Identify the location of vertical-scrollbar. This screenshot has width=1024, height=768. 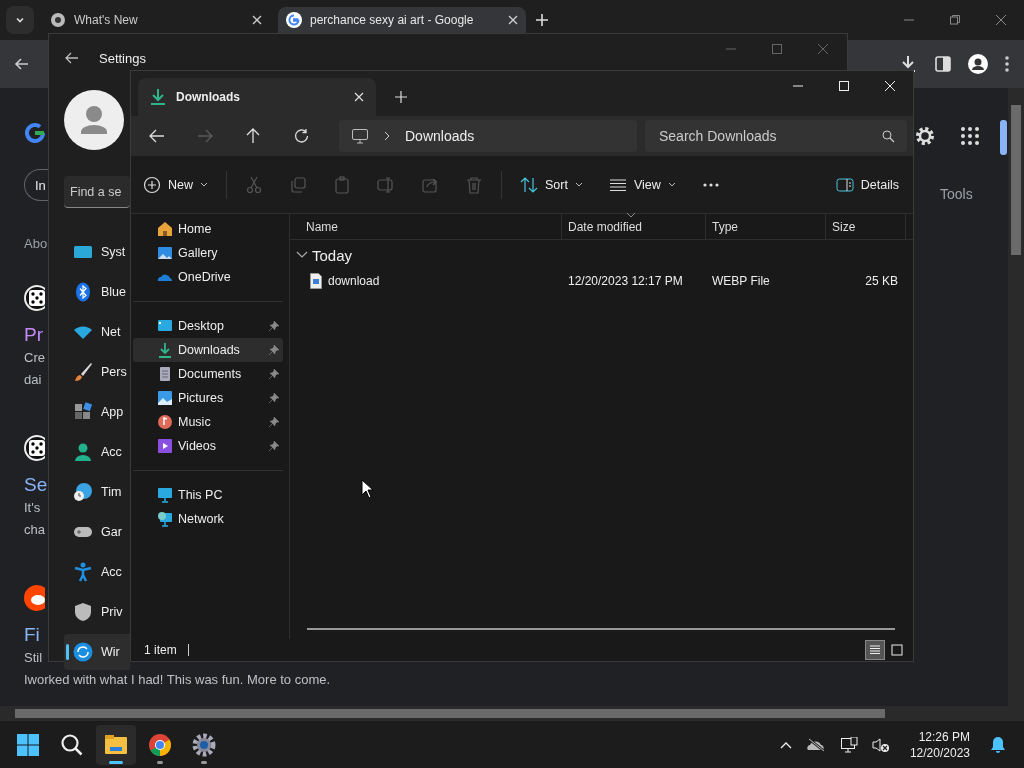
(1016, 397).